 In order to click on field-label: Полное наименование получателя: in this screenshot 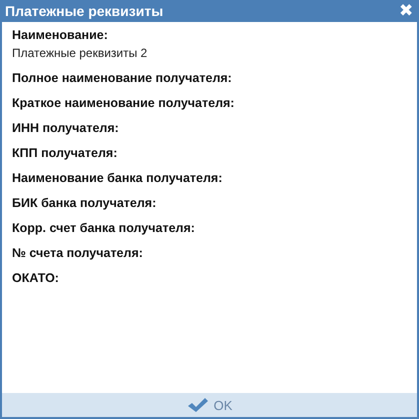, I will do `click(122, 78)`.